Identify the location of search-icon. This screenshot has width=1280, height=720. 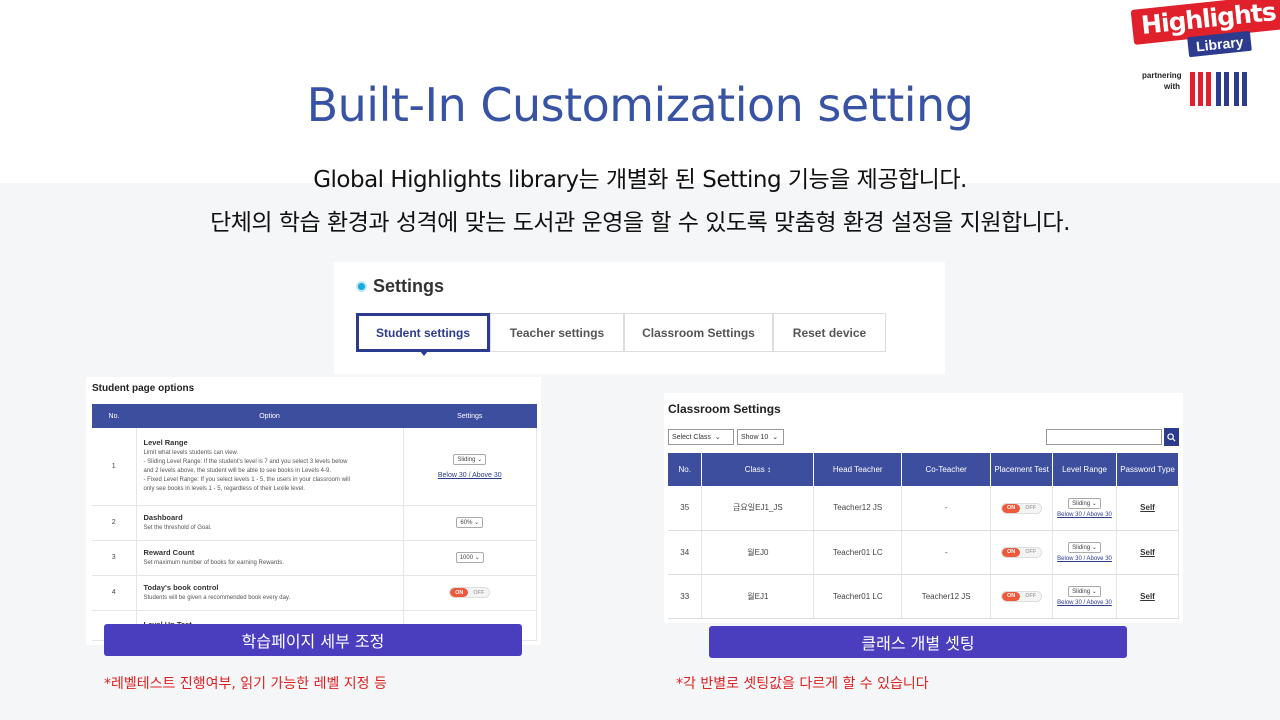
(1171, 437).